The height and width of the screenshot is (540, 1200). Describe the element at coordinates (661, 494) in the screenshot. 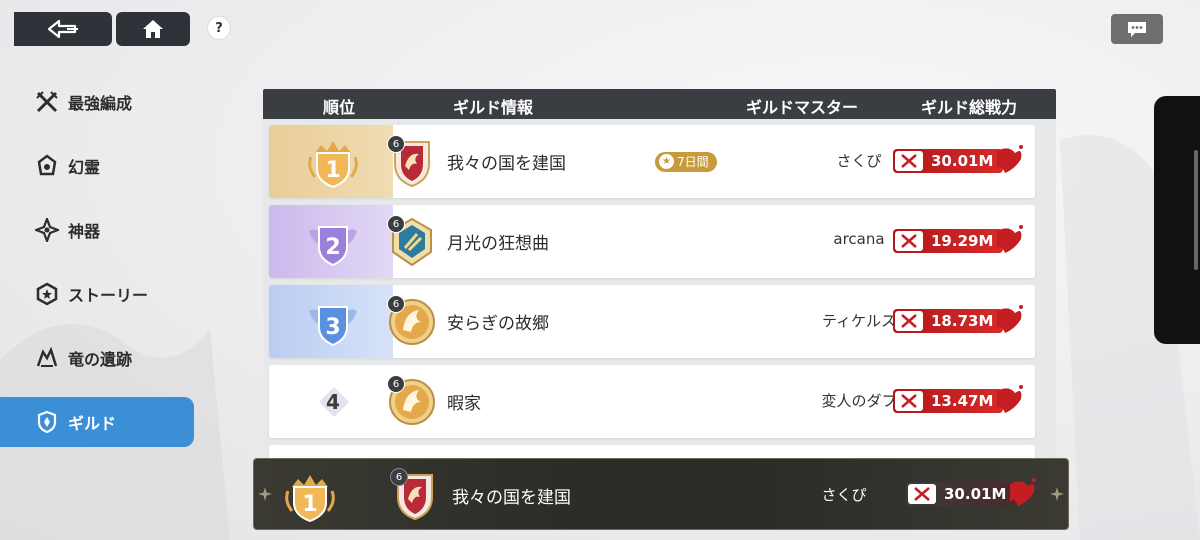

I see `my-guild-bar: 1 6 我々の国を建国 さくぴ 30.01M` at that location.